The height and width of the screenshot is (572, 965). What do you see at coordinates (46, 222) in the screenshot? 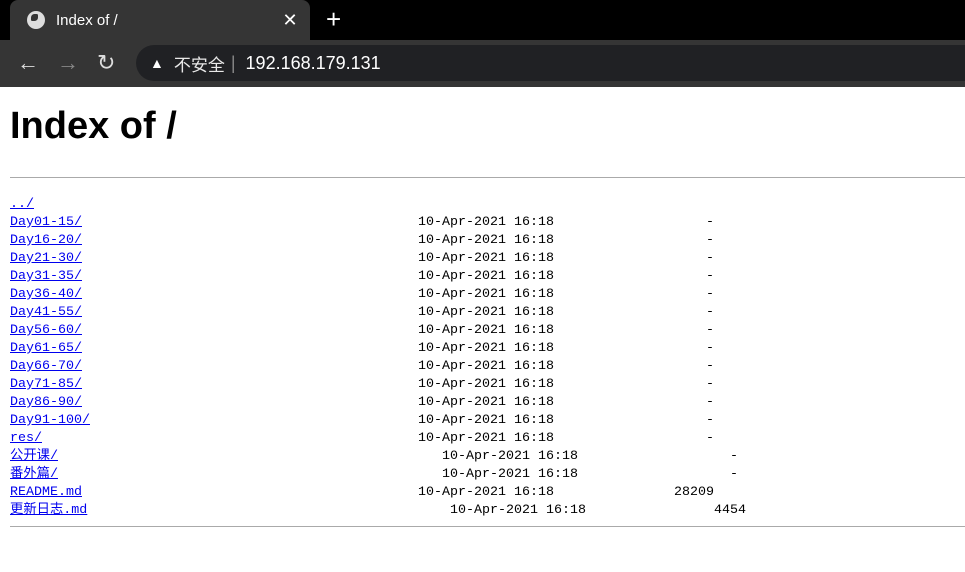
I see `file-link: Day01-15/` at bounding box center [46, 222].